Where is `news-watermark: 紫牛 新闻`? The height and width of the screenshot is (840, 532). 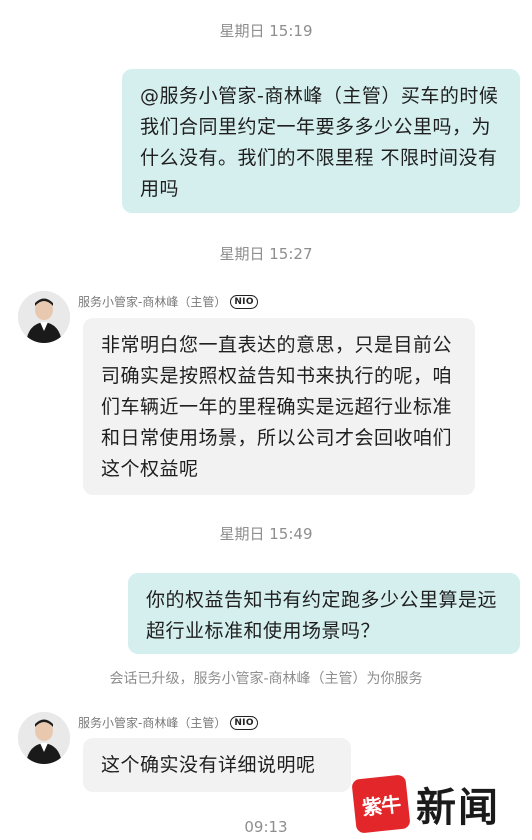 news-watermark: 紫牛 新闻 is located at coordinates (437, 804).